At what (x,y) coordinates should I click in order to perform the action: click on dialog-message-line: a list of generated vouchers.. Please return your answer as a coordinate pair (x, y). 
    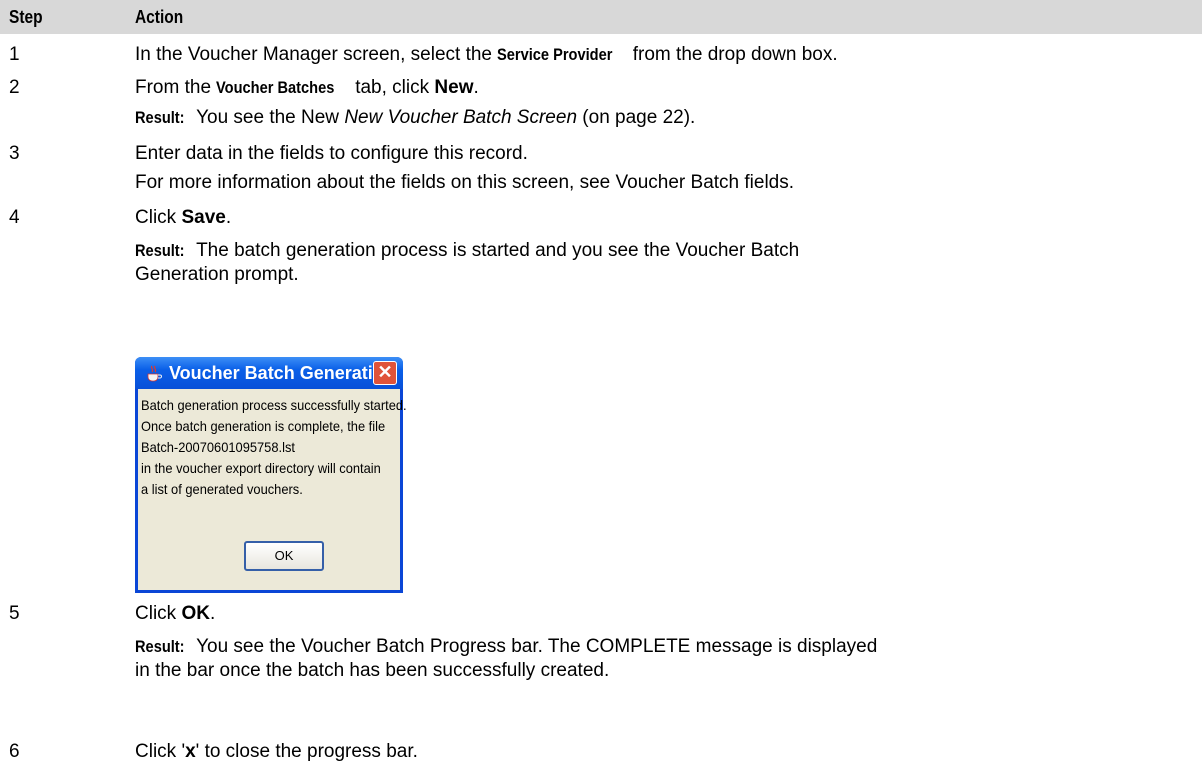
    Looking at the image, I should click on (222, 489).